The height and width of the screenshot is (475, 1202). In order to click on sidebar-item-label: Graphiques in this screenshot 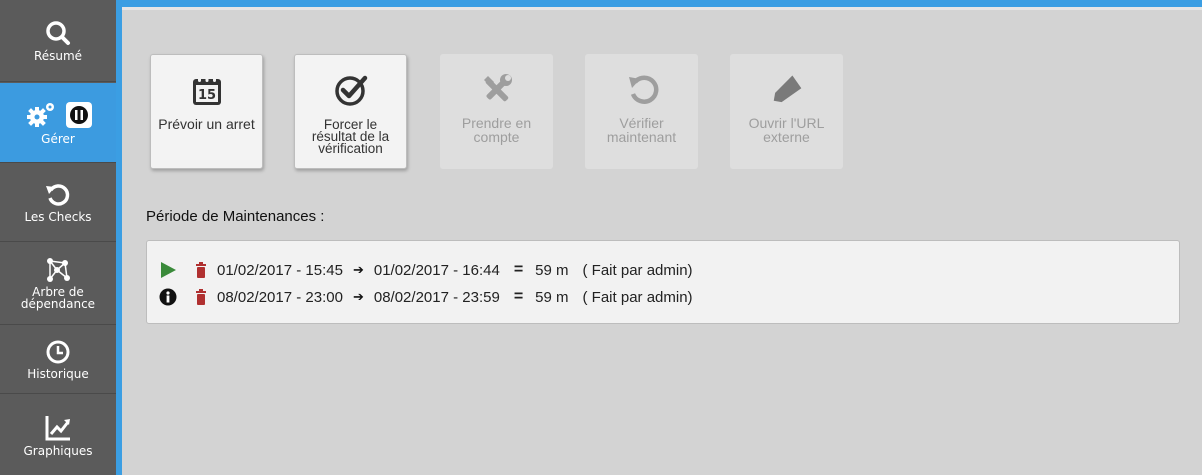, I will do `click(58, 450)`.